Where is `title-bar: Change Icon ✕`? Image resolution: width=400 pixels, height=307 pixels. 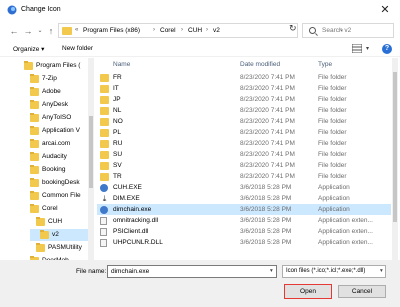
title-bar: Change Icon ✕ is located at coordinates (200, 10).